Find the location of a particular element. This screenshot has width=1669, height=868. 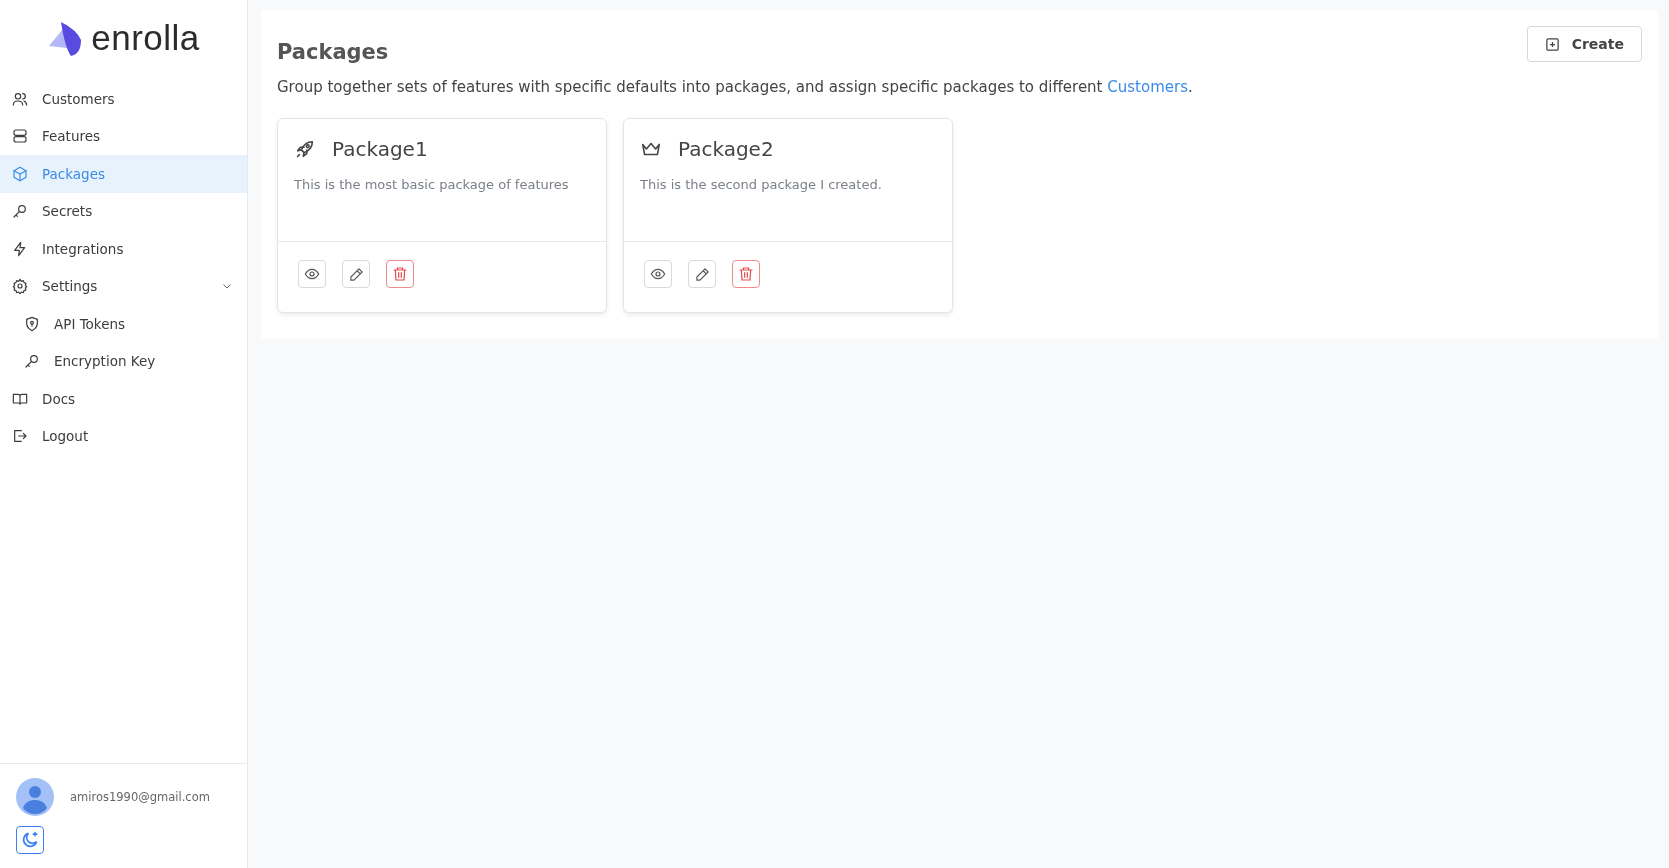

package-description: This is the second package I created. is located at coordinates (761, 184).